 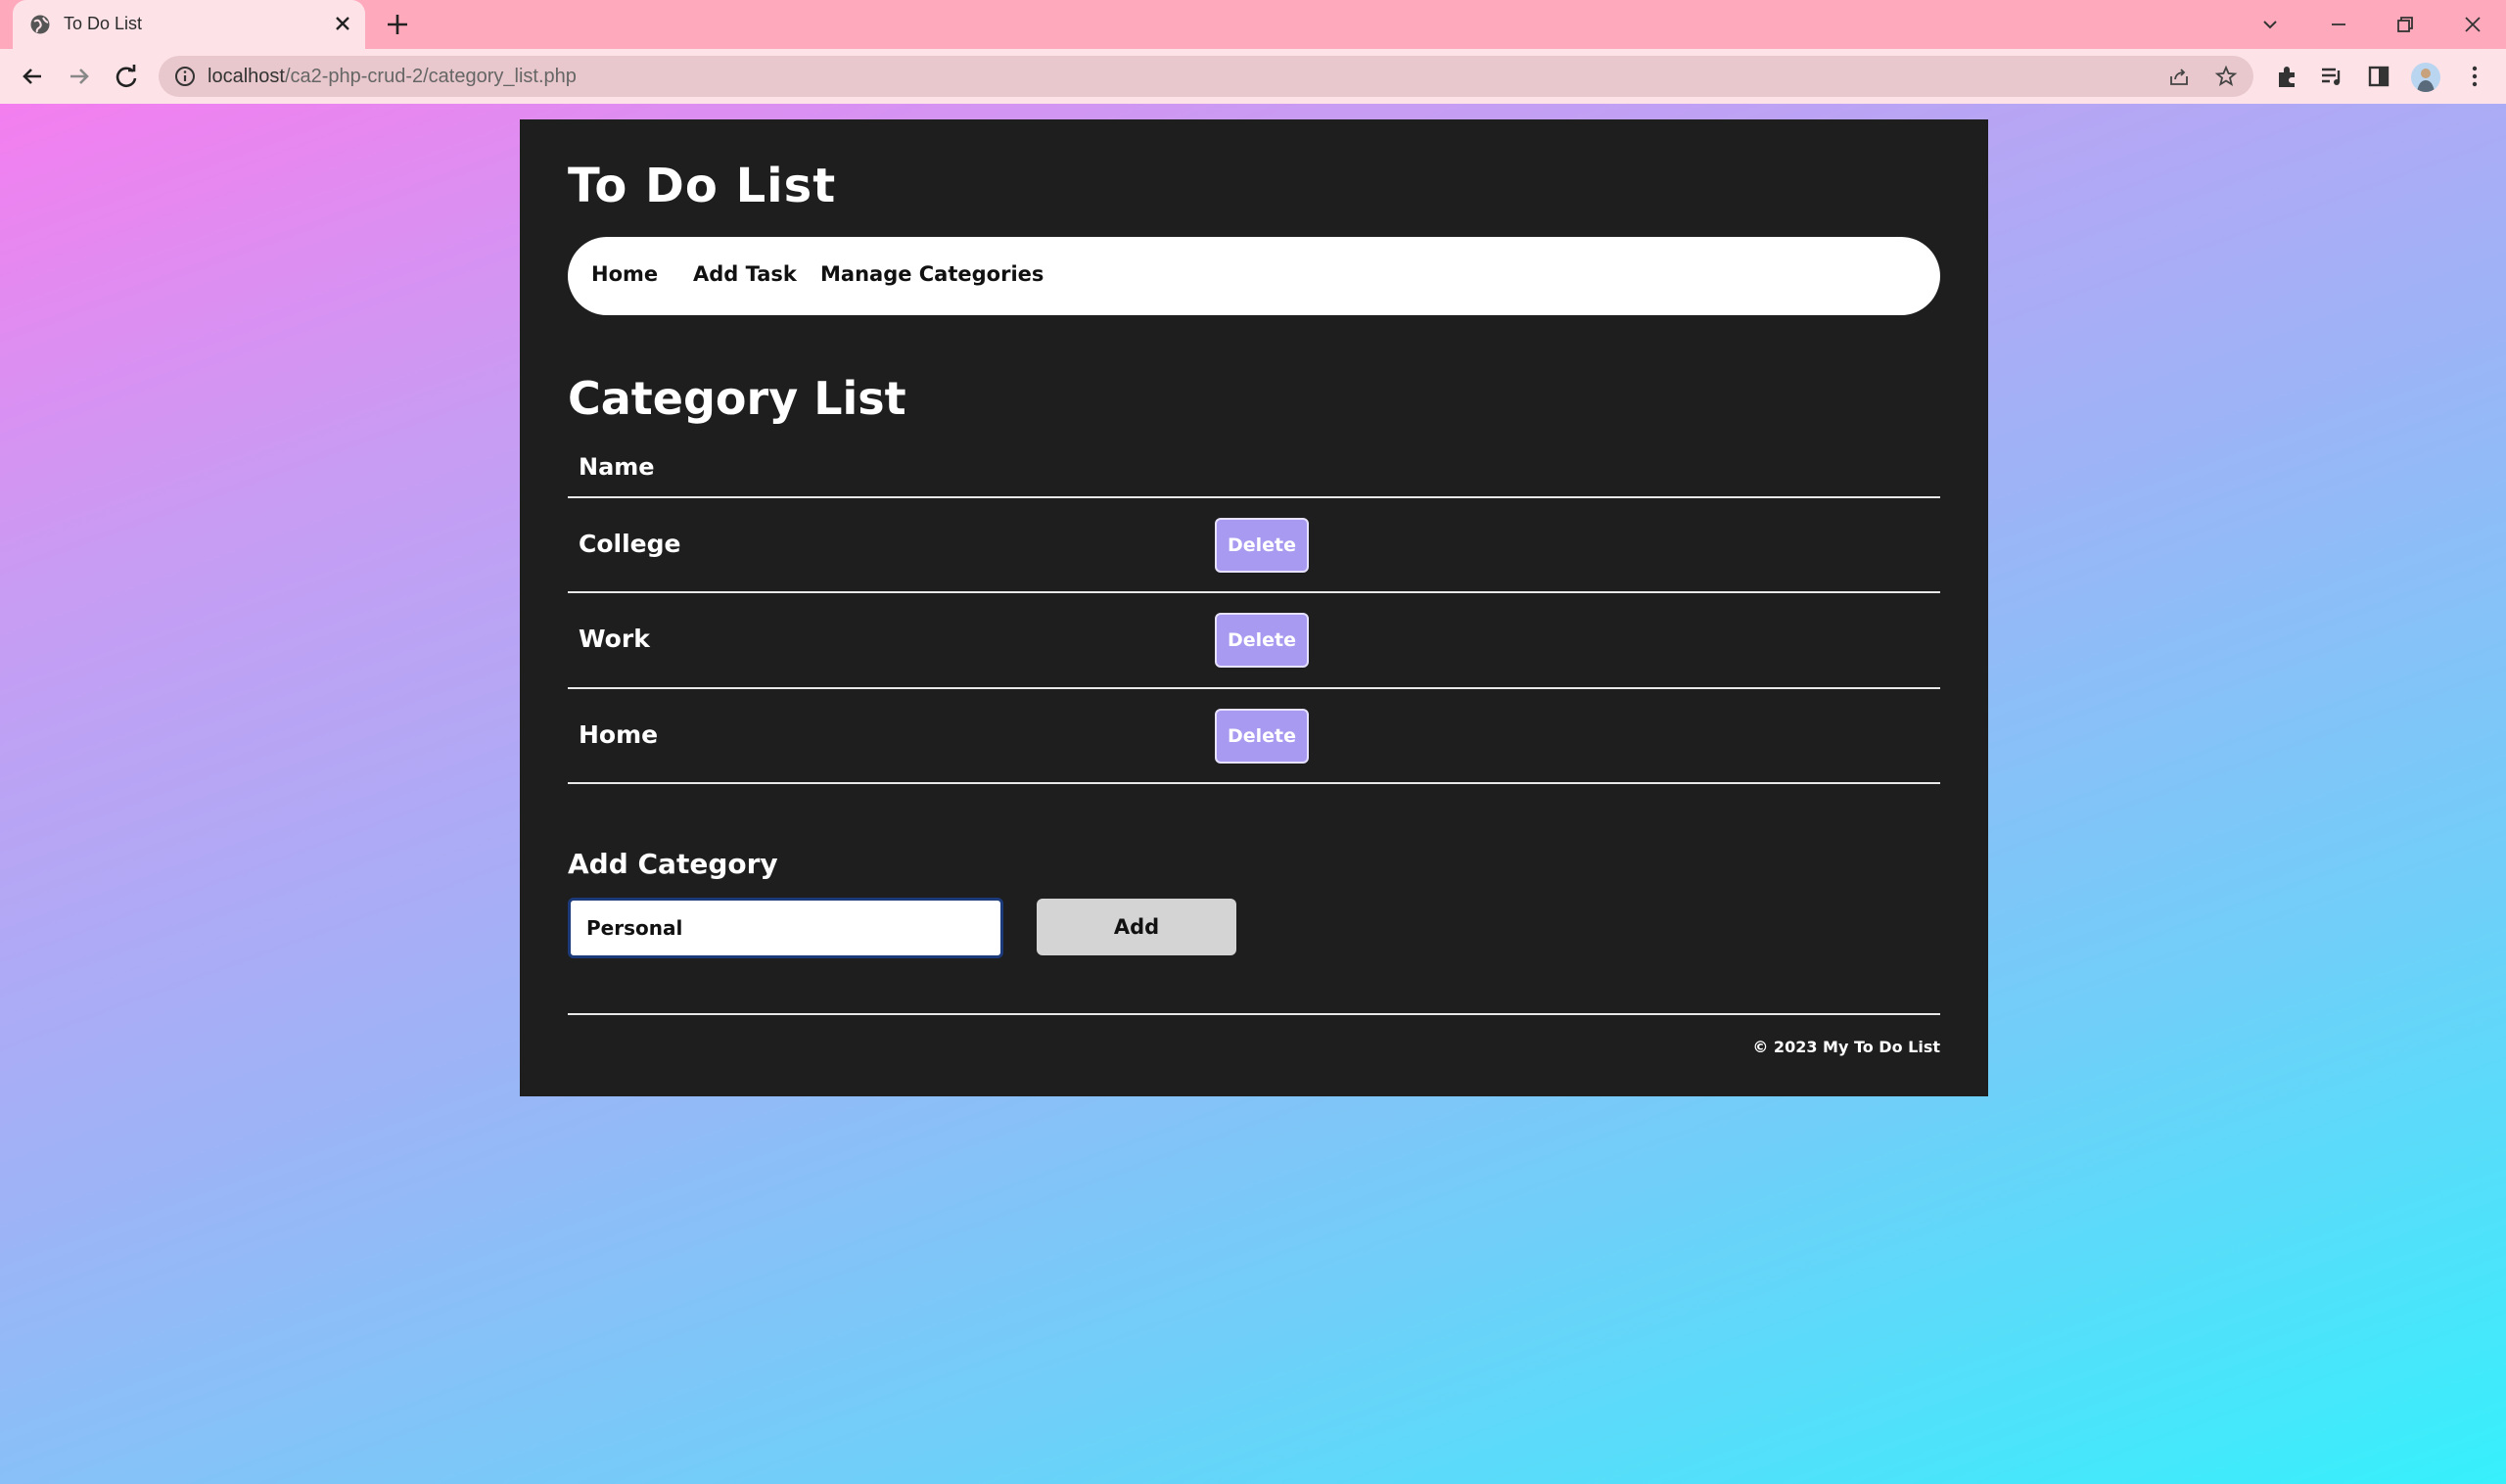 I want to click on category-row-name: Work, so click(x=614, y=639).